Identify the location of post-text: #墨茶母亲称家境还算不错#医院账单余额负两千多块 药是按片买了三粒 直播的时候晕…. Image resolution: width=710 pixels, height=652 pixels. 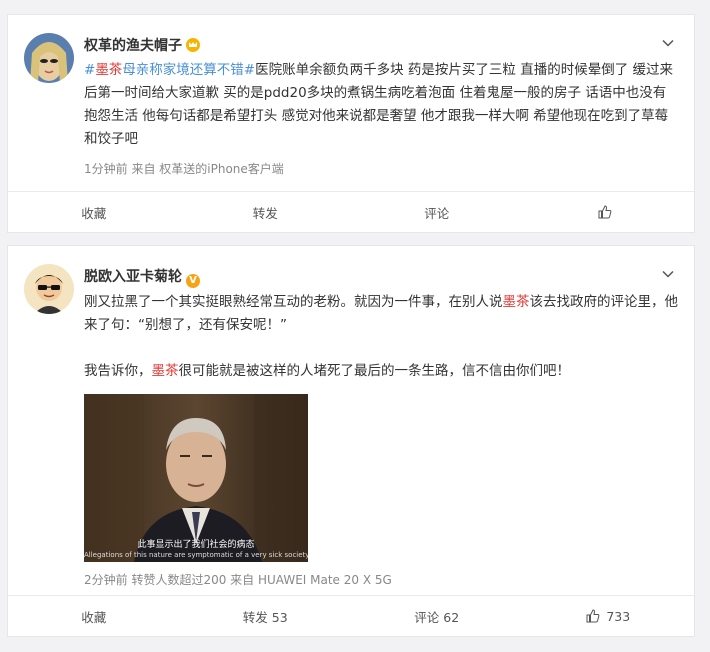
(381, 105).